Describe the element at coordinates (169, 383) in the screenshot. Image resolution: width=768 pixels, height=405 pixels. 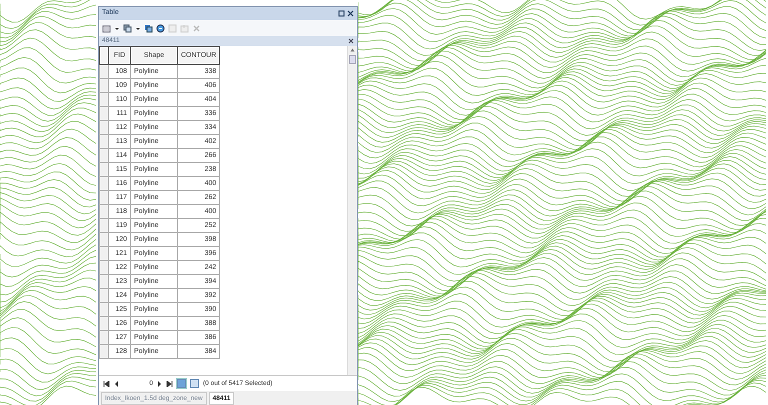
I see `last-record-icon` at that location.